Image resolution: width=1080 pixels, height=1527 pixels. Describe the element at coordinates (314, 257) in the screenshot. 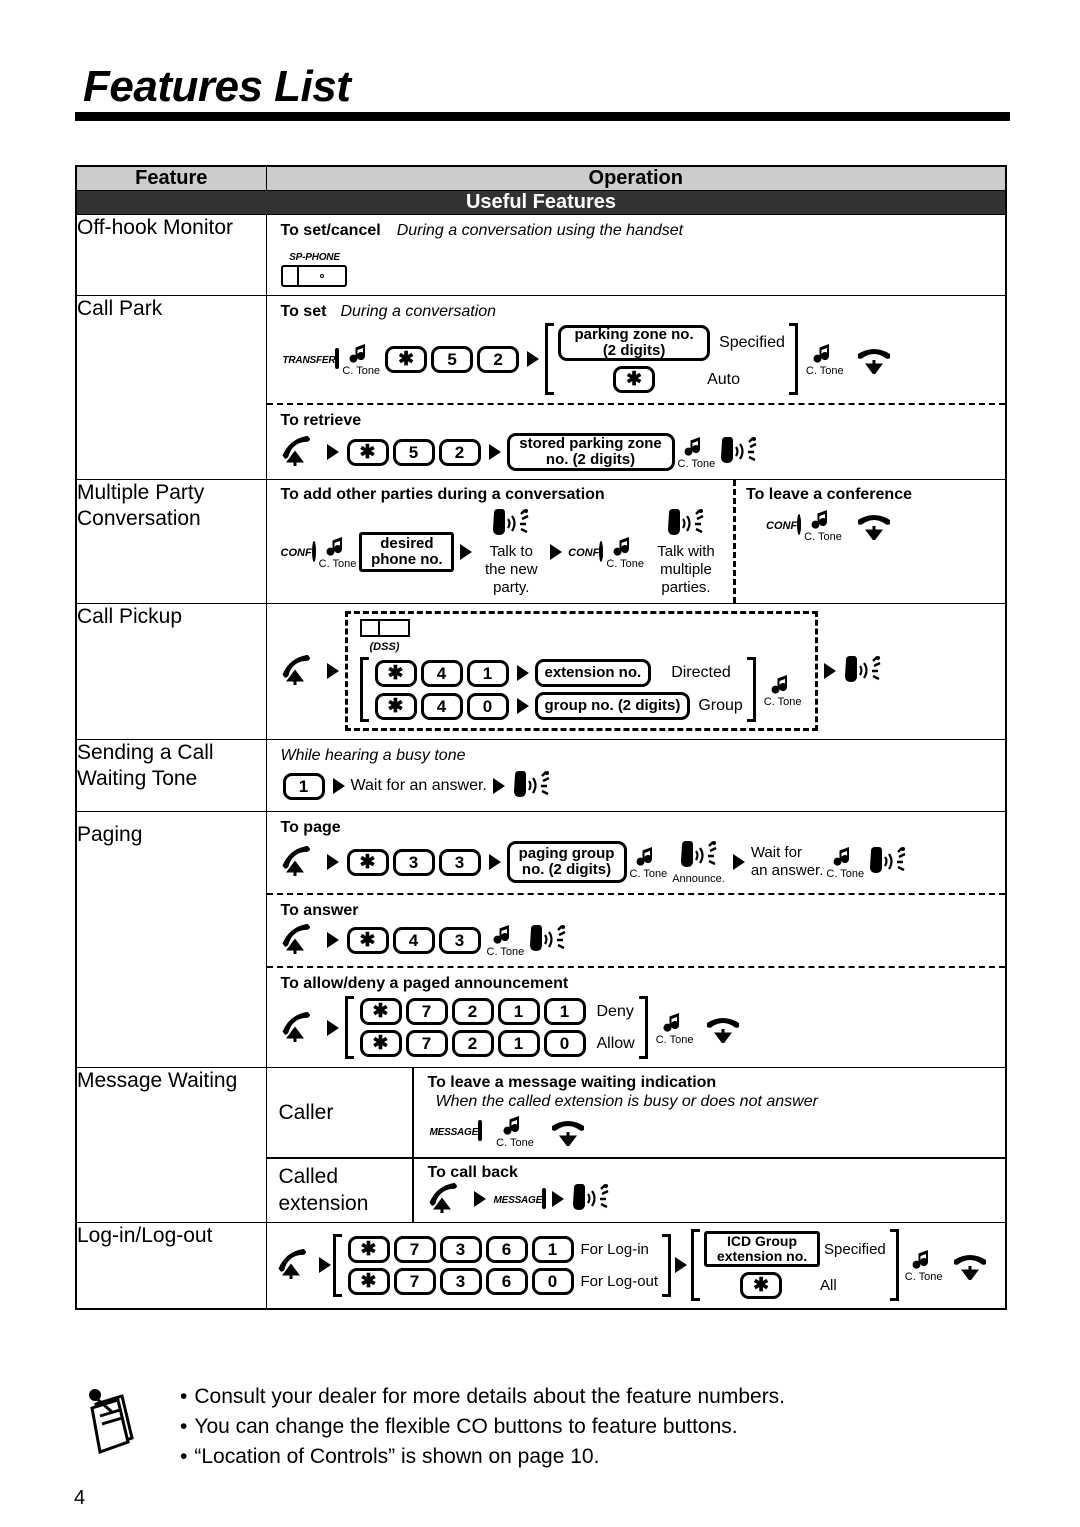

I see `sp-phone-button-label: SP-PHONE` at that location.